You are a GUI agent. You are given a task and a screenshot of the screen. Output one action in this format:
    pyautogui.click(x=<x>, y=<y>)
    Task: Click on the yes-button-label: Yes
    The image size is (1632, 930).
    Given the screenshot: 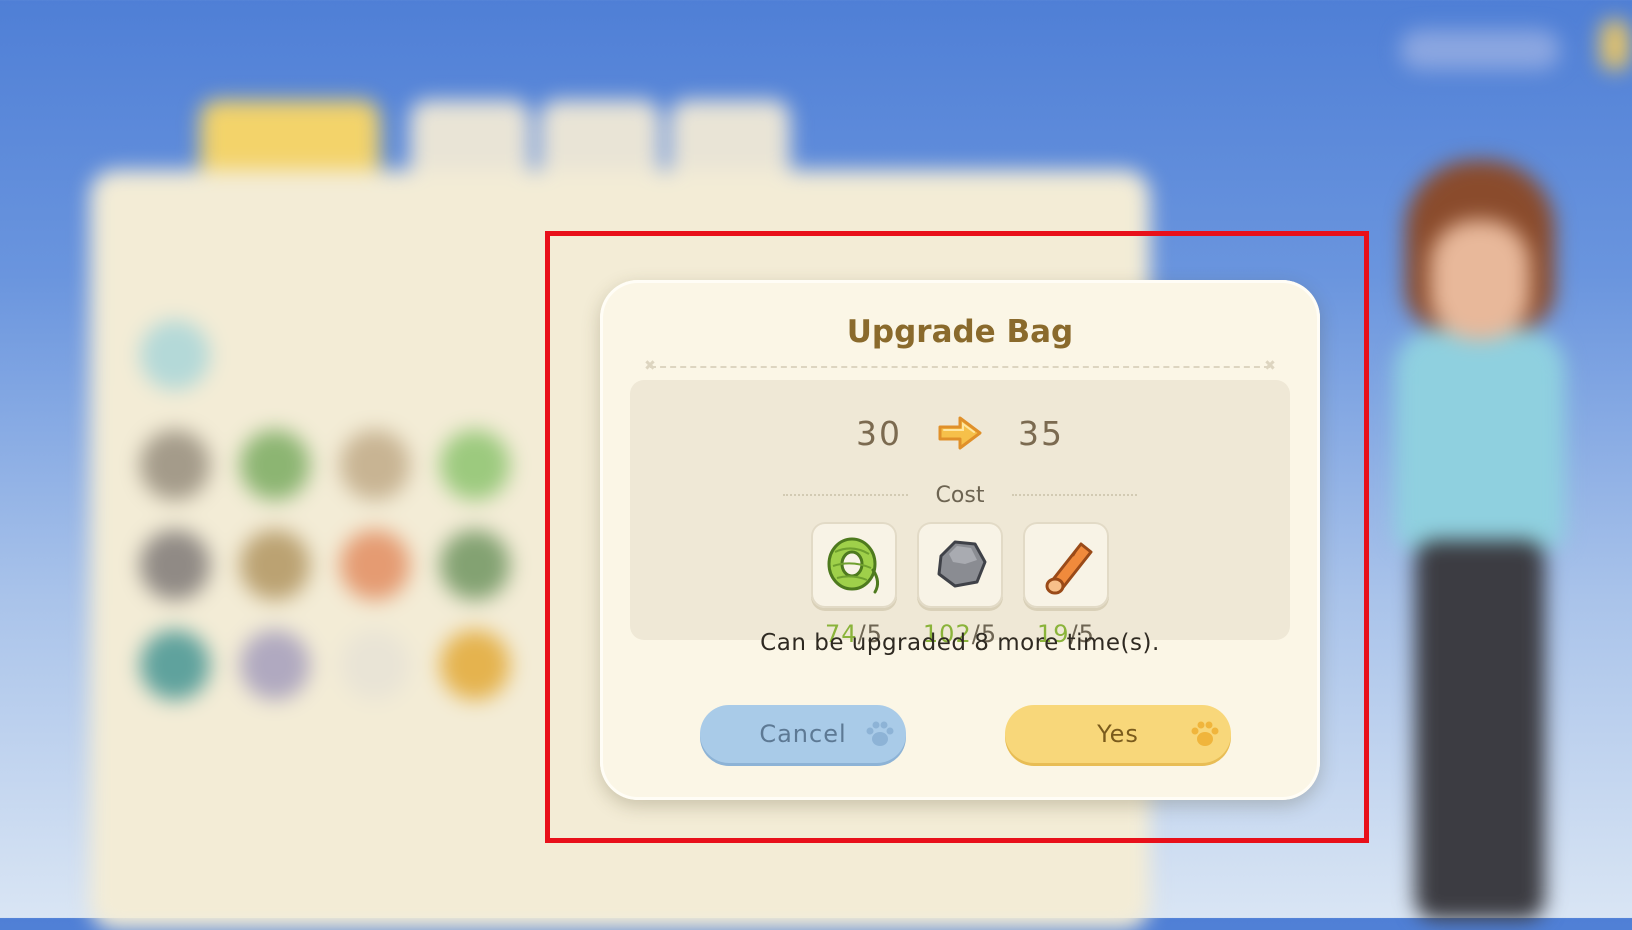 What is the action you would take?
    pyautogui.click(x=1118, y=734)
    